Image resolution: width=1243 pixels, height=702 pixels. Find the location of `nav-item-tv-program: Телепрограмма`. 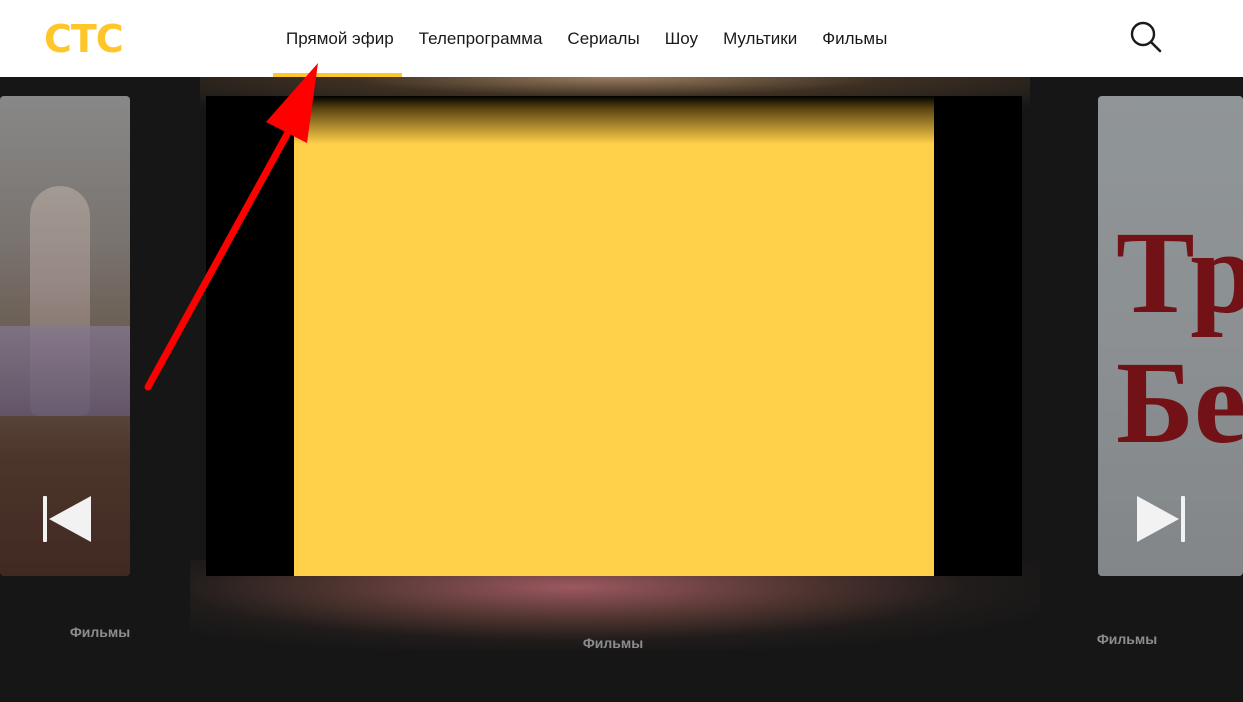

nav-item-tv-program: Телепрограмма is located at coordinates (481, 38).